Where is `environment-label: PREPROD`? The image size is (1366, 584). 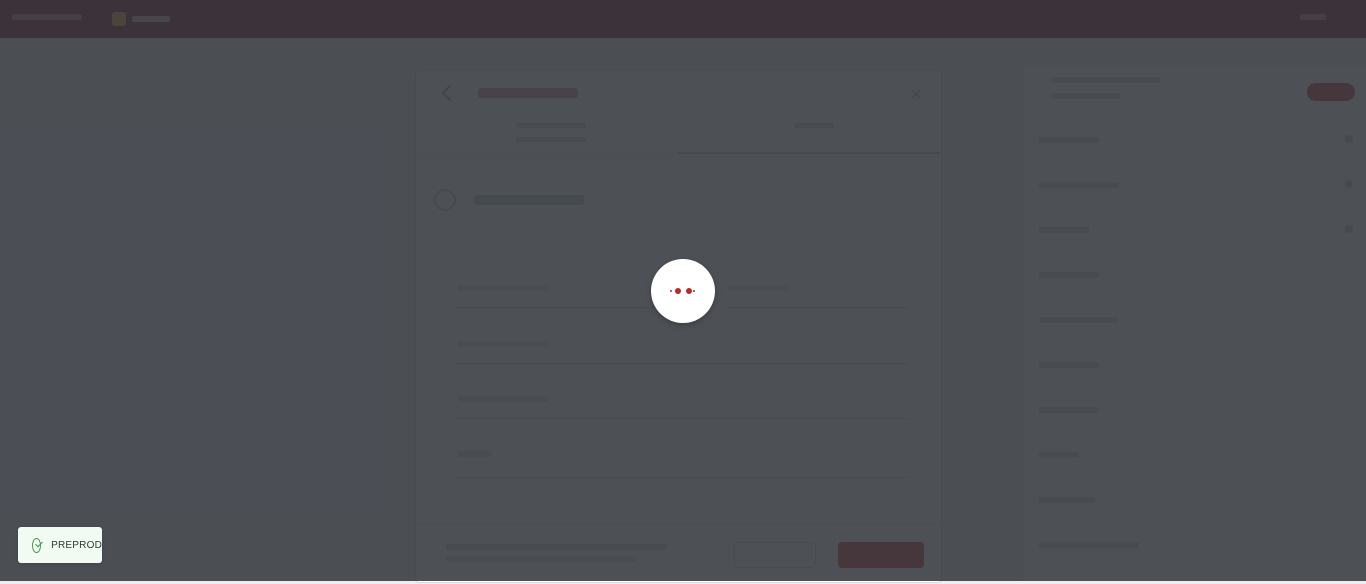 environment-label: PREPROD is located at coordinates (76, 545).